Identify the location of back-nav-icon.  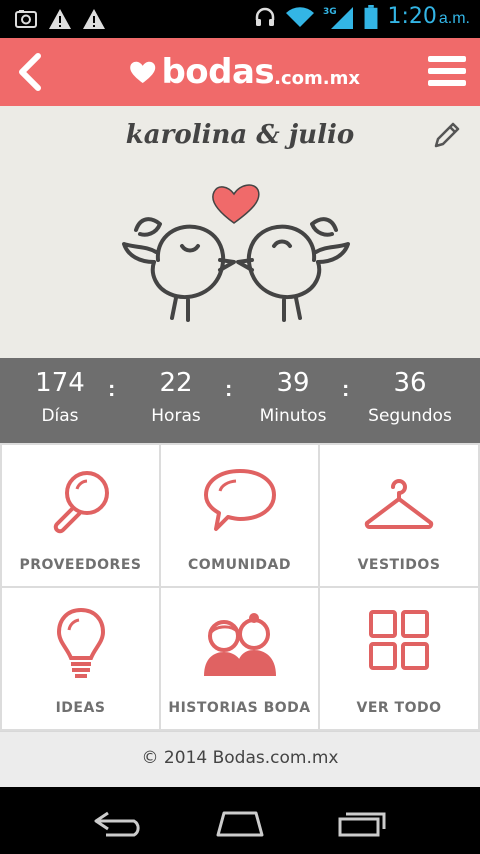
(120, 822).